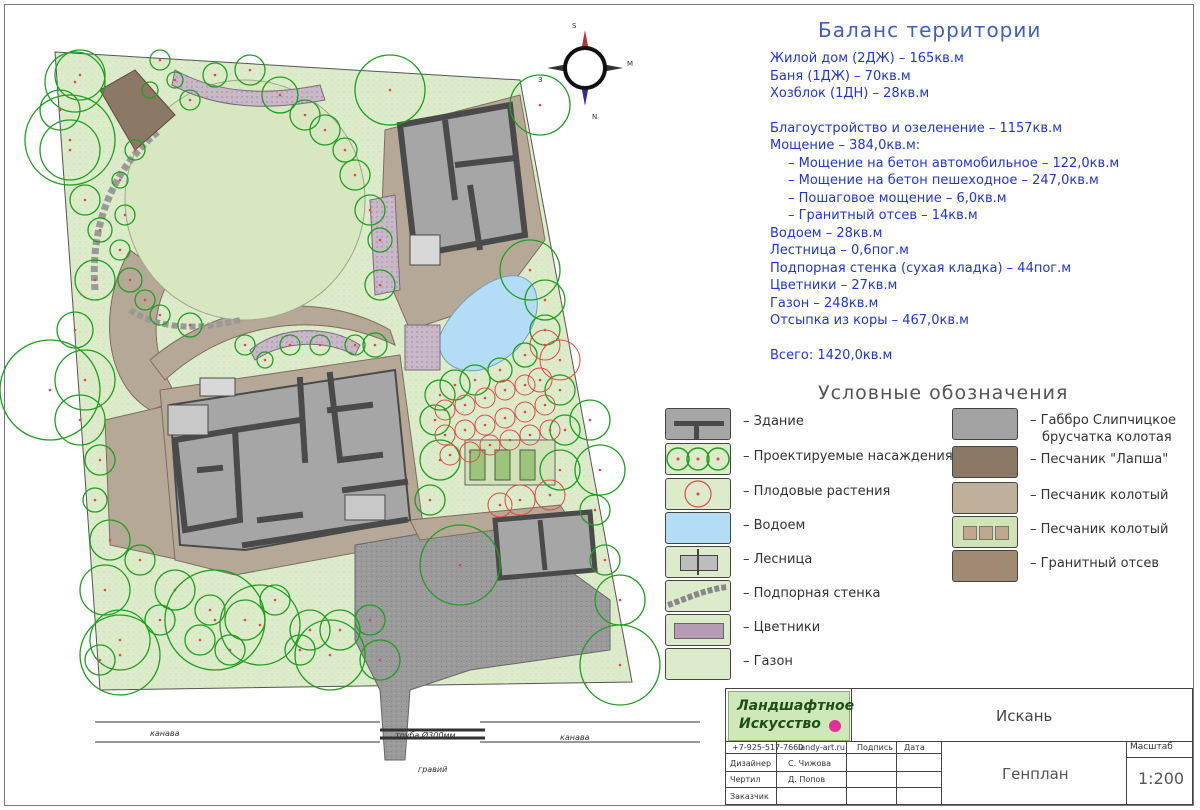  I want to click on compass-south-label: S, so click(574, 26).